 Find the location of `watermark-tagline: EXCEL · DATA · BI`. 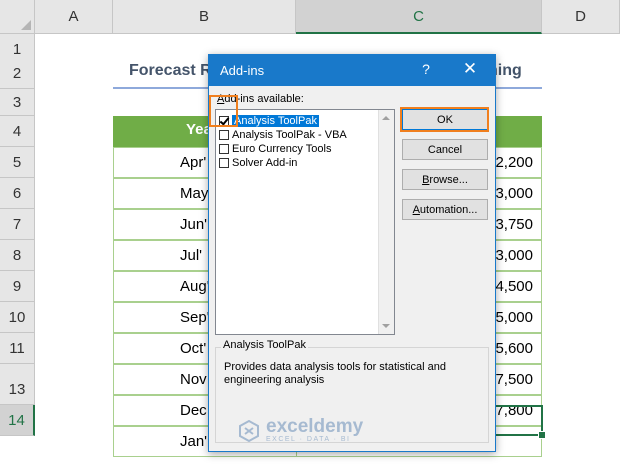

watermark-tagline: EXCEL · DATA · BI is located at coordinates (308, 439).